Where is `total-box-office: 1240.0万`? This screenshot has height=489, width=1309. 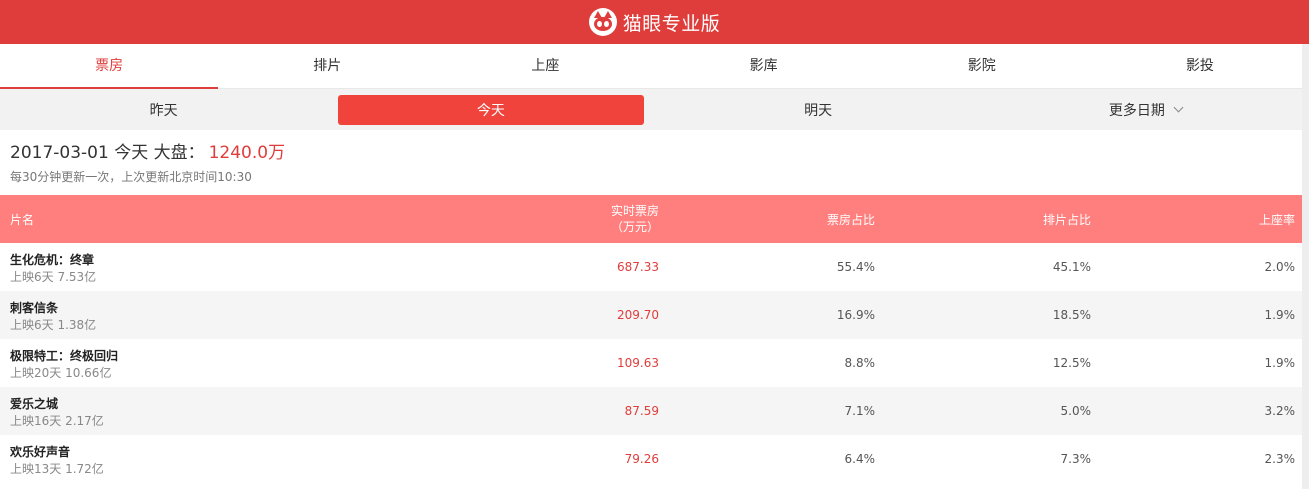
total-box-office: 1240.0万 is located at coordinates (247, 153).